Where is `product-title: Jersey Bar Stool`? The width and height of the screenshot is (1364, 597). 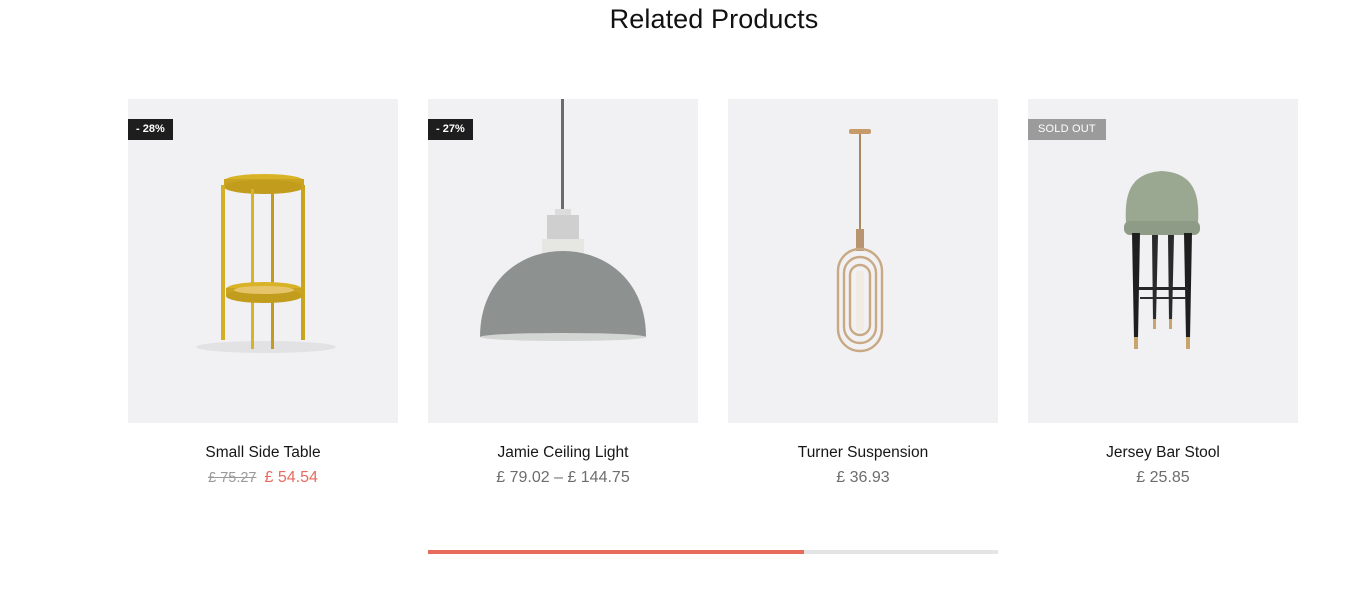 product-title: Jersey Bar Stool is located at coordinates (1163, 453).